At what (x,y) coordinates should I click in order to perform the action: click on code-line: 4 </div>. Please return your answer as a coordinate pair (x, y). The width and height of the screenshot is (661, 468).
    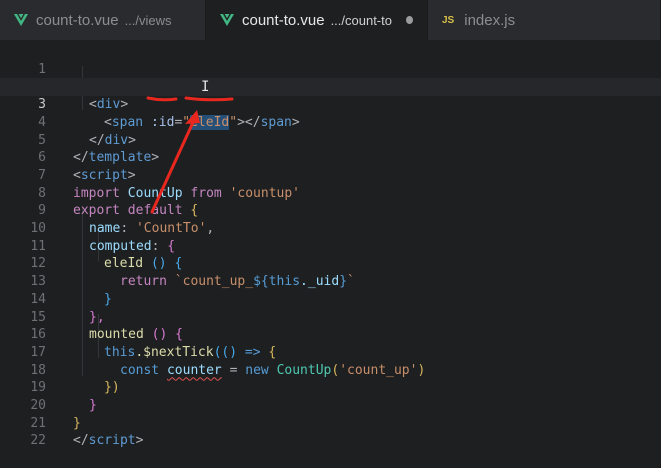
    Looking at the image, I should click on (330, 122).